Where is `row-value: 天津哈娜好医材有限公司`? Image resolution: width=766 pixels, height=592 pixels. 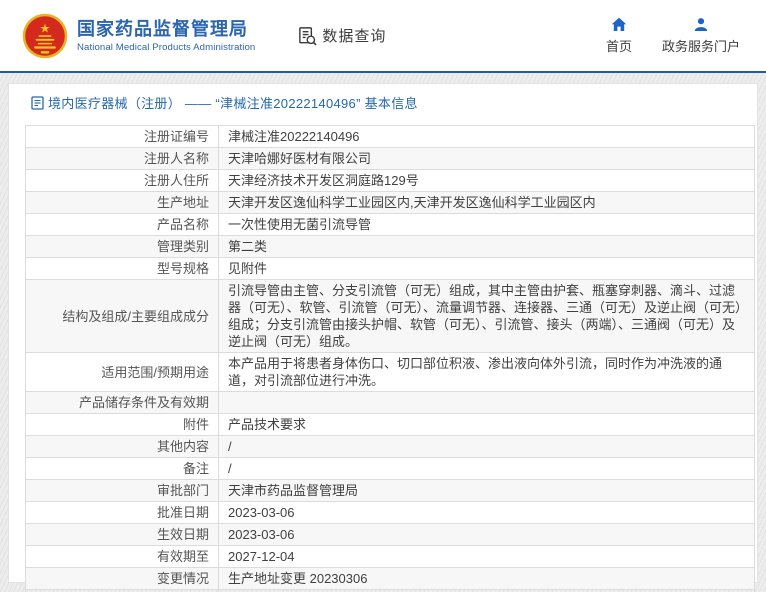
row-value: 天津哈娜好医材有限公司 is located at coordinates (486, 158).